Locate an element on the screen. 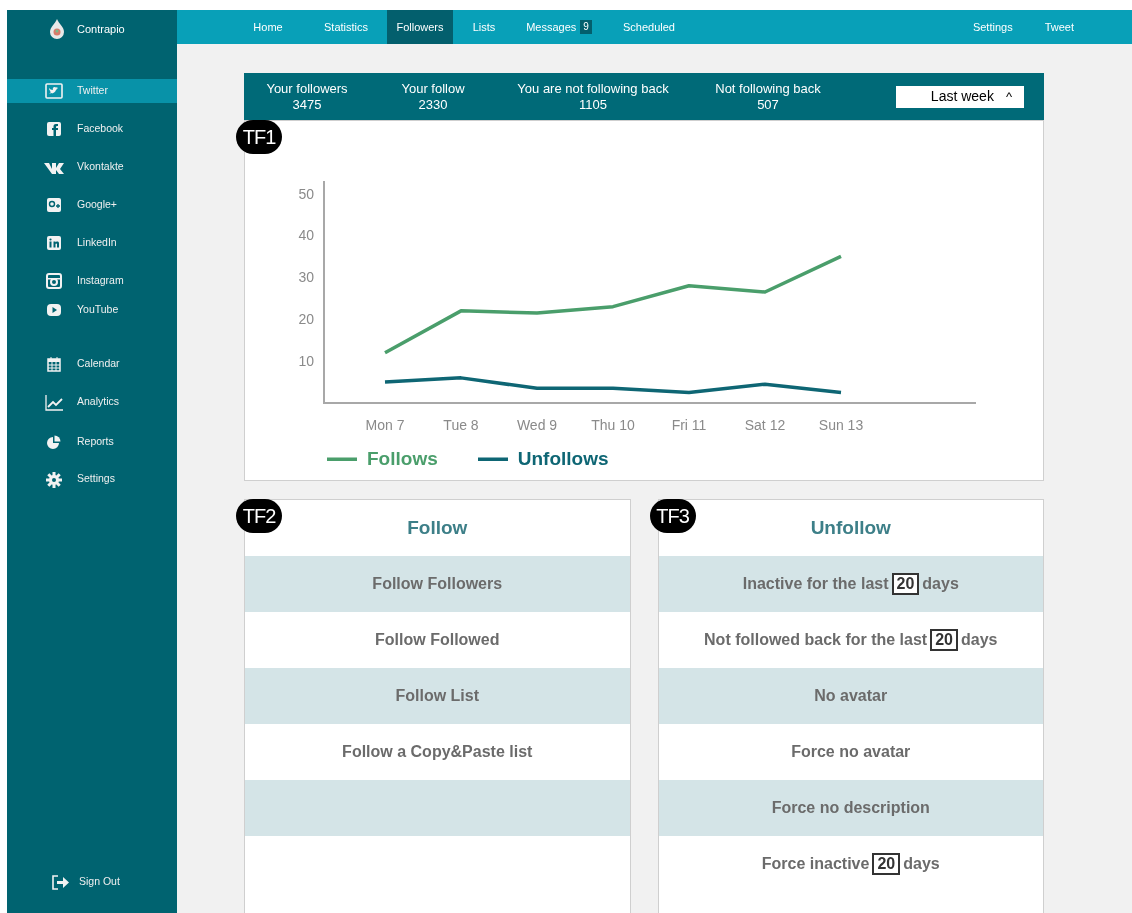 The width and height of the screenshot is (1132, 913). callout-marker: TF3 is located at coordinates (672, 516).